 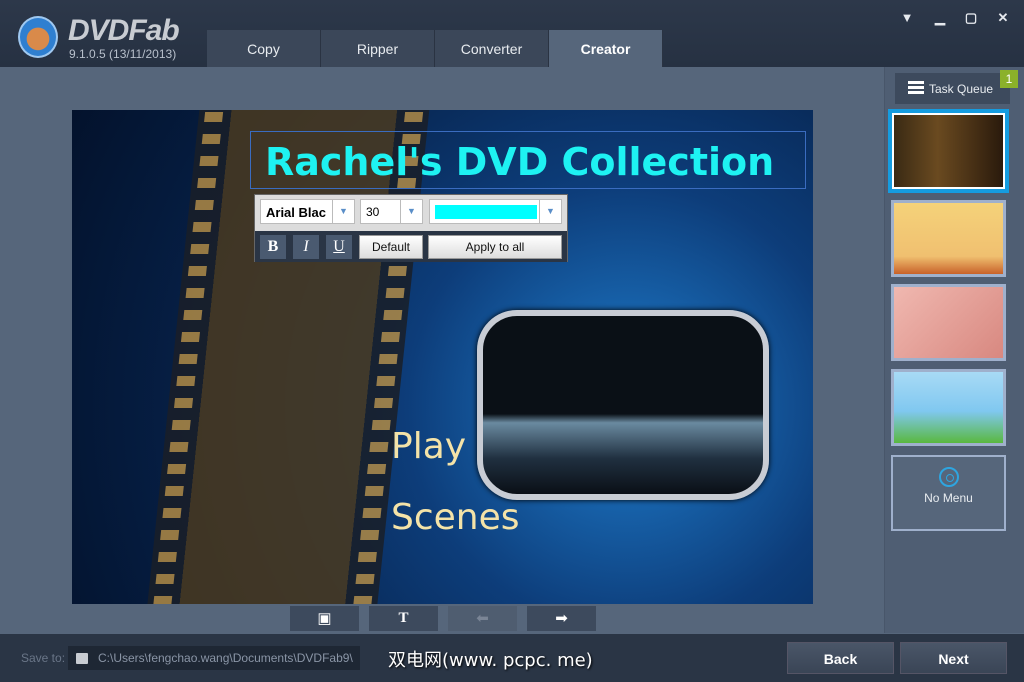 What do you see at coordinates (907, 17) in the screenshot?
I see `dropdown-menu-icon: ▼` at bounding box center [907, 17].